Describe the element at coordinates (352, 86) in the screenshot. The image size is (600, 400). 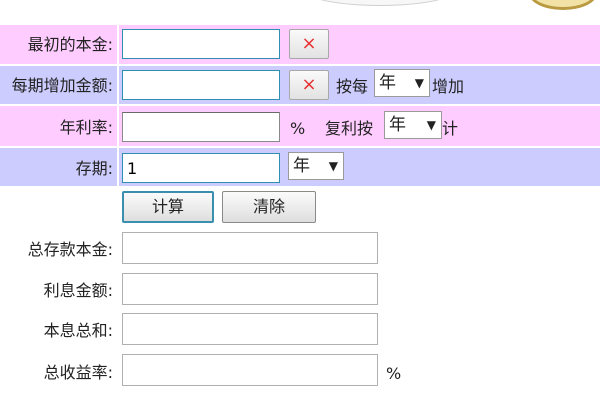
I see `periodic-add-prefix: 按每` at that location.